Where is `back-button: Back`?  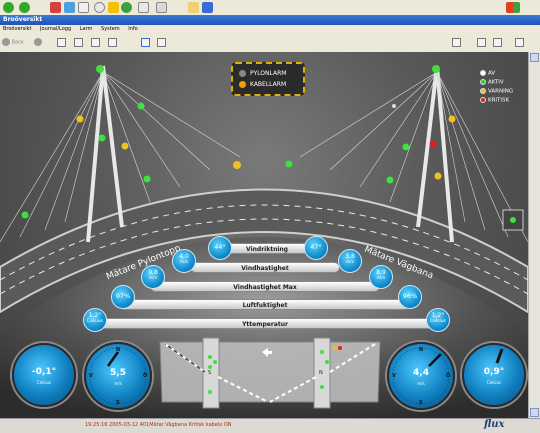
back-button: Back is located at coordinates (13, 42).